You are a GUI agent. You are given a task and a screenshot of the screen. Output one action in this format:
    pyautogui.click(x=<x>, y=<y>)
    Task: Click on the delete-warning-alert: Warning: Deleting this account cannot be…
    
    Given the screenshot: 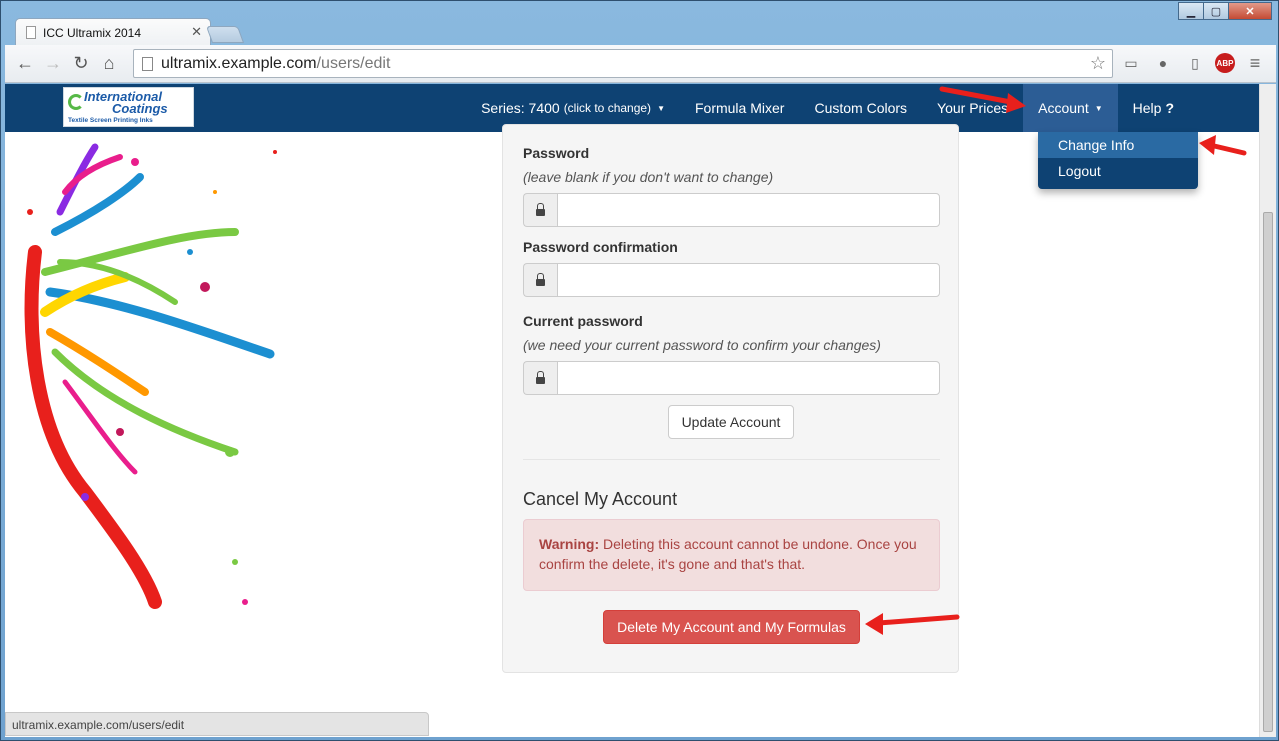 What is the action you would take?
    pyautogui.click(x=731, y=555)
    